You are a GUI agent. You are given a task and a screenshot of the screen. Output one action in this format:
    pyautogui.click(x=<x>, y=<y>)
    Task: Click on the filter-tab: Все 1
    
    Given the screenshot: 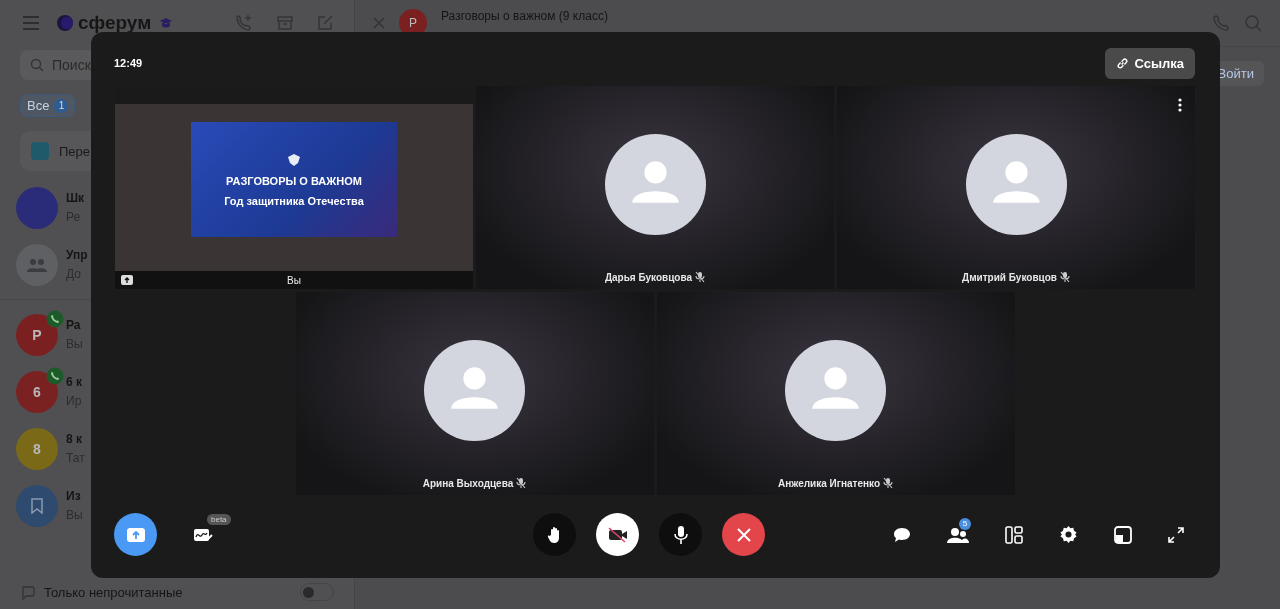 What is the action you would take?
    pyautogui.click(x=48, y=105)
    